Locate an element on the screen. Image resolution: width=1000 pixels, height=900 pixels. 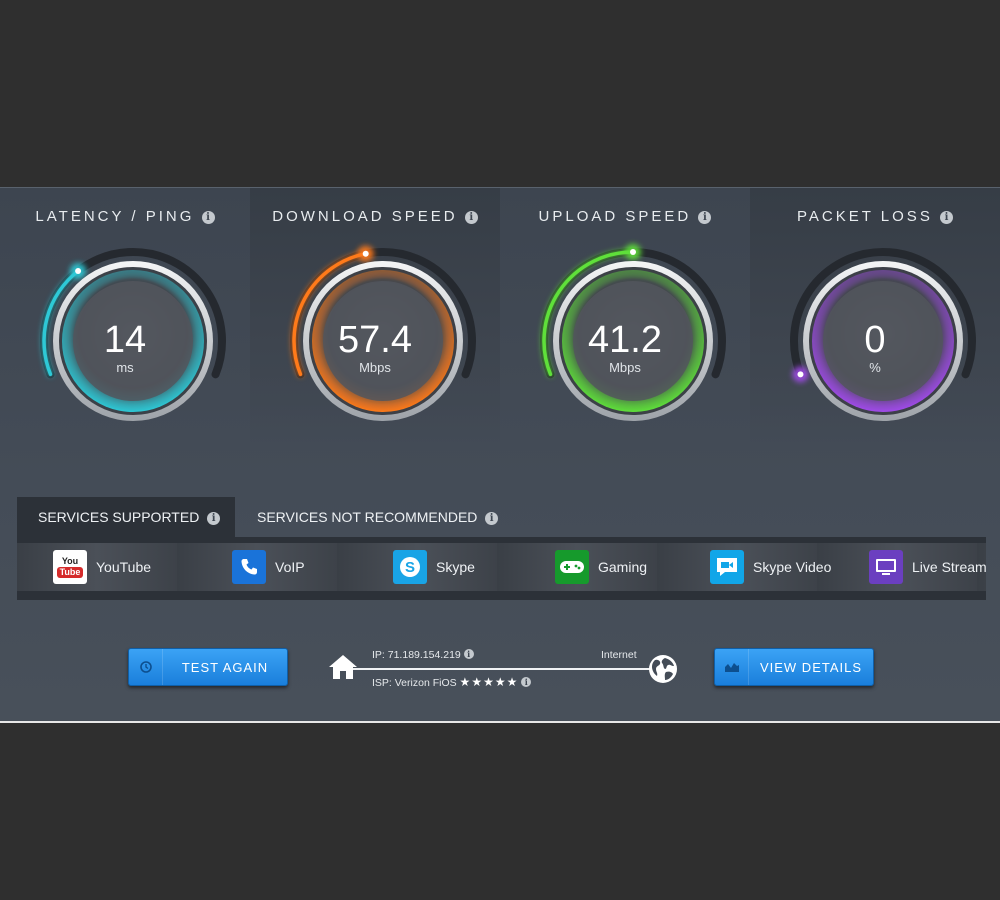
download-unit: Mbps is located at coordinates (375, 367).